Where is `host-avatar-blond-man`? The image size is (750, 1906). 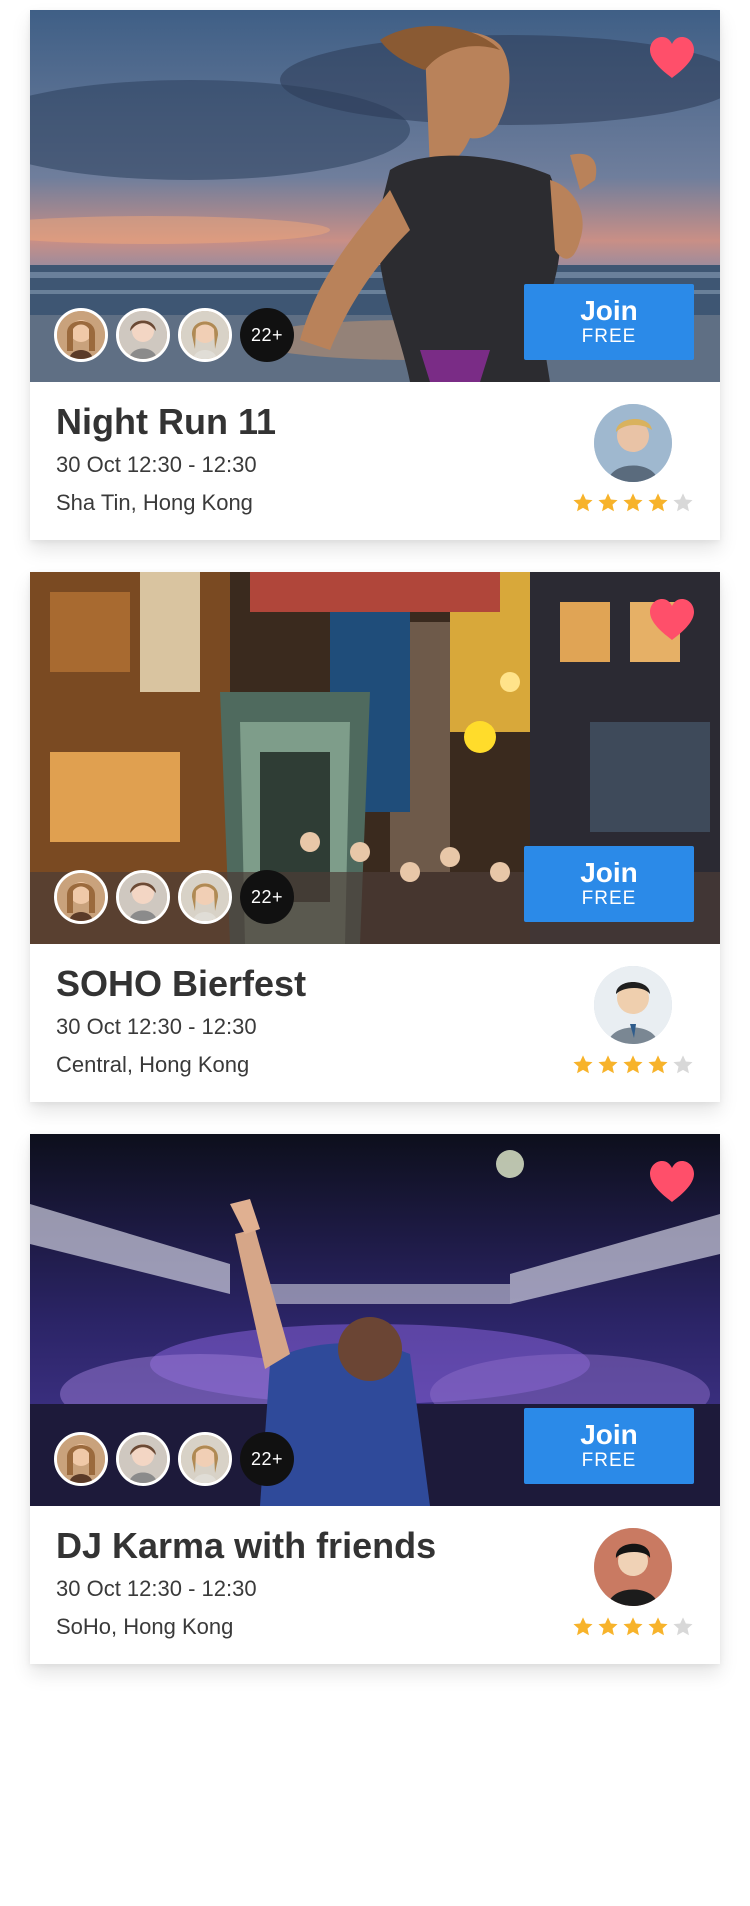
host-avatar-blond-man is located at coordinates (633, 443).